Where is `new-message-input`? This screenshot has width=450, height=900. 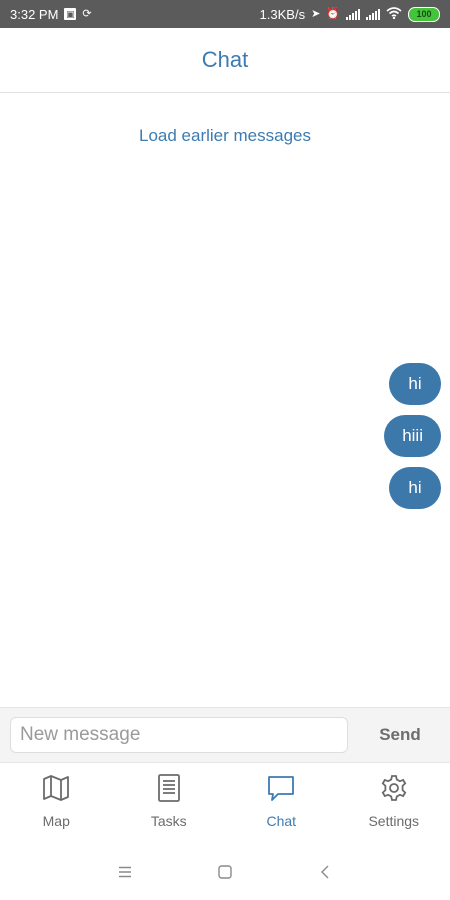 new-message-input is located at coordinates (179, 735).